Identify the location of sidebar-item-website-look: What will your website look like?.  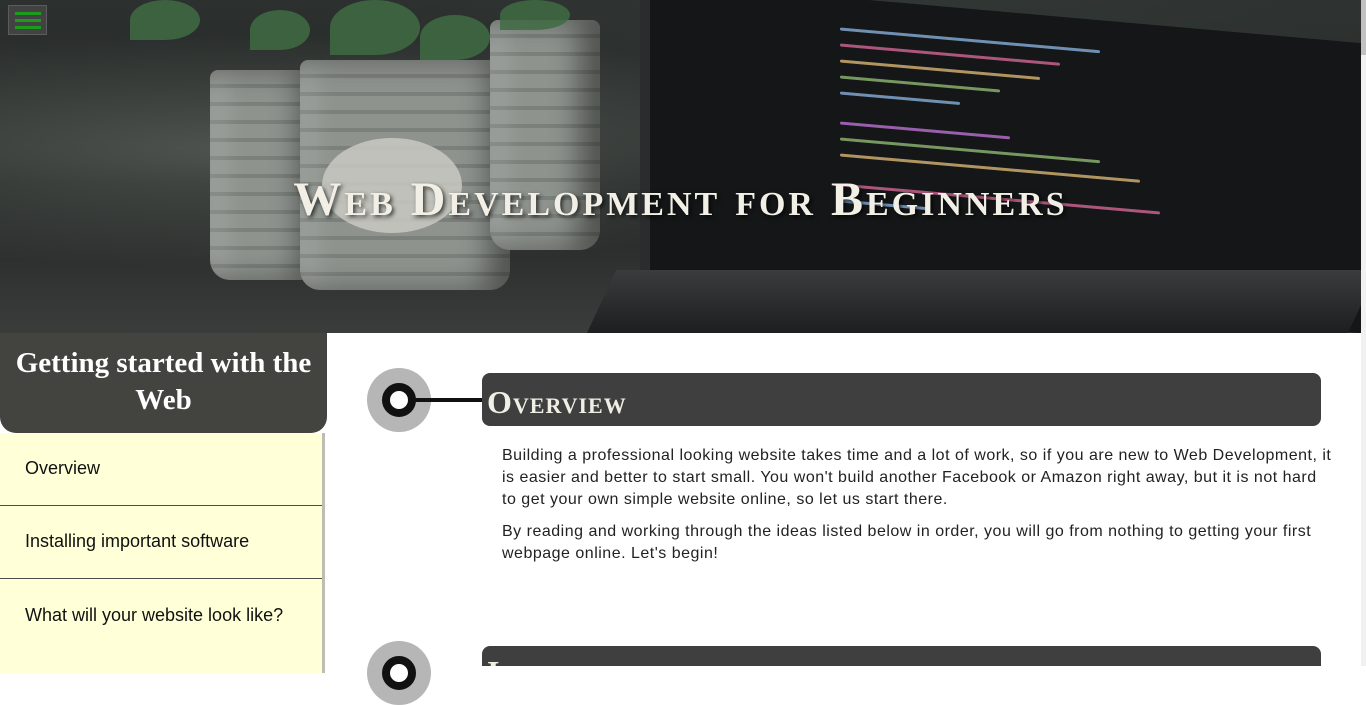
(161, 626).